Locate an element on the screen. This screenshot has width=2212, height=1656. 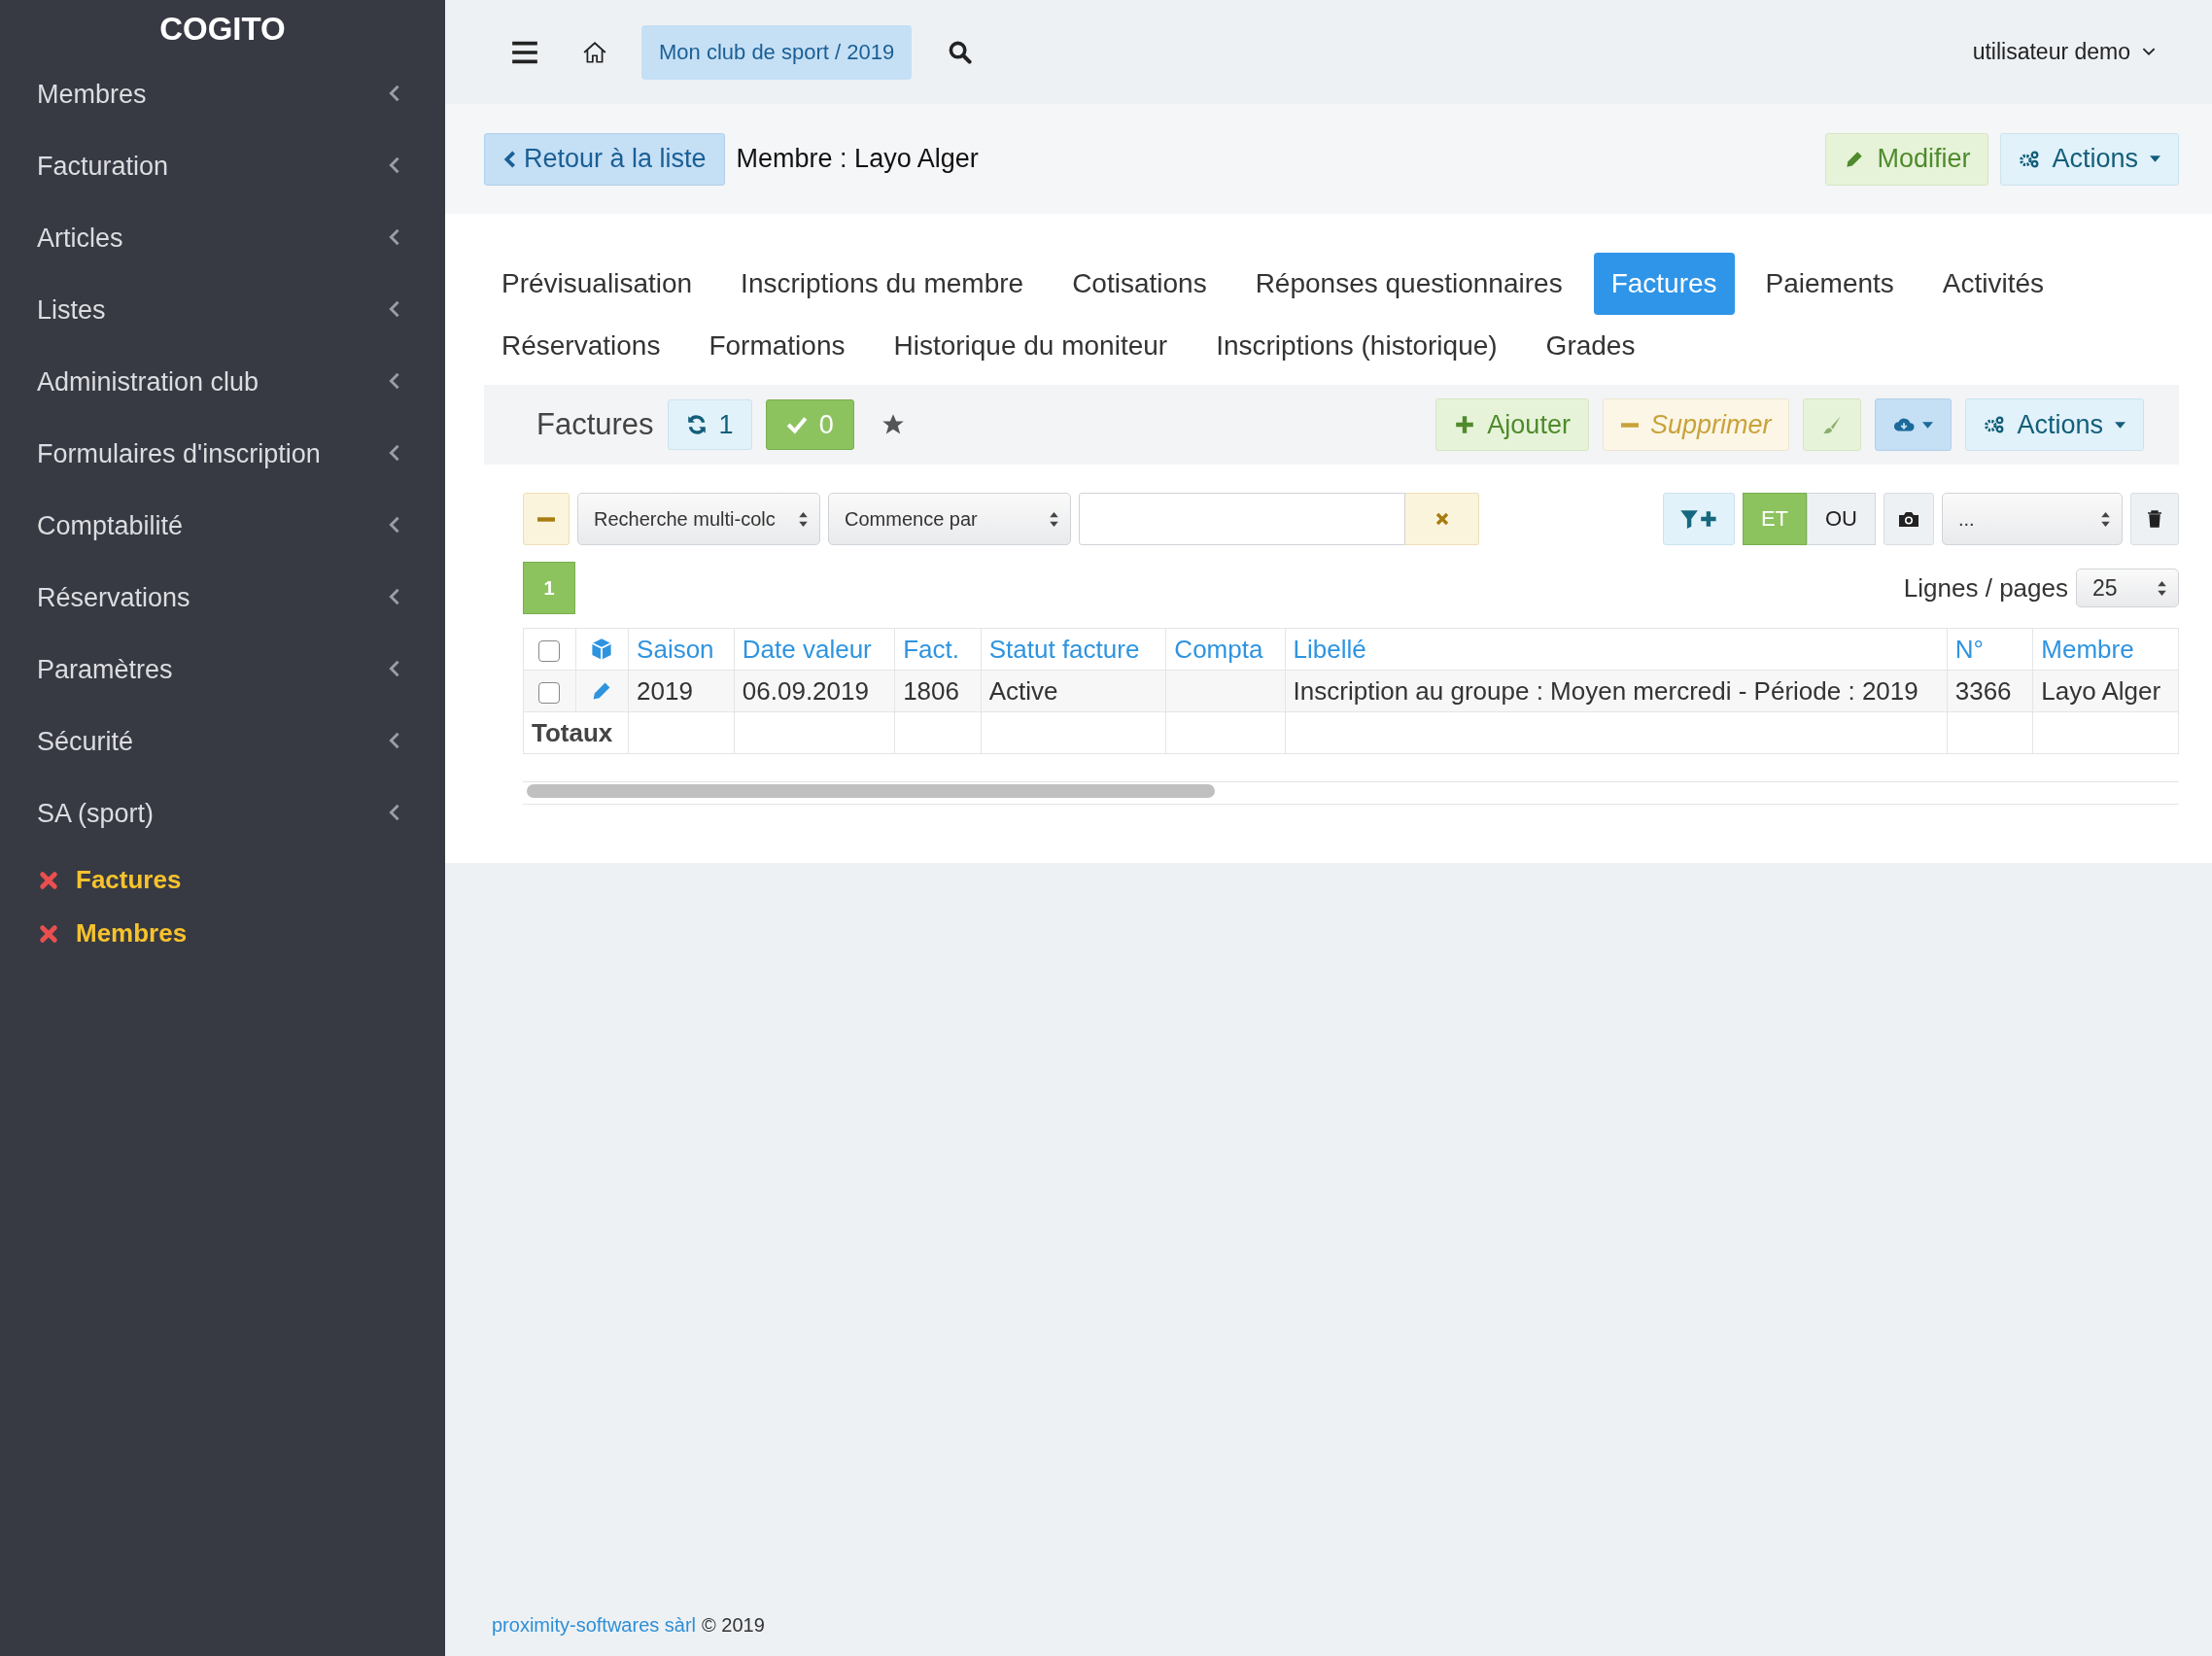
clear-button is located at coordinates (1442, 519).